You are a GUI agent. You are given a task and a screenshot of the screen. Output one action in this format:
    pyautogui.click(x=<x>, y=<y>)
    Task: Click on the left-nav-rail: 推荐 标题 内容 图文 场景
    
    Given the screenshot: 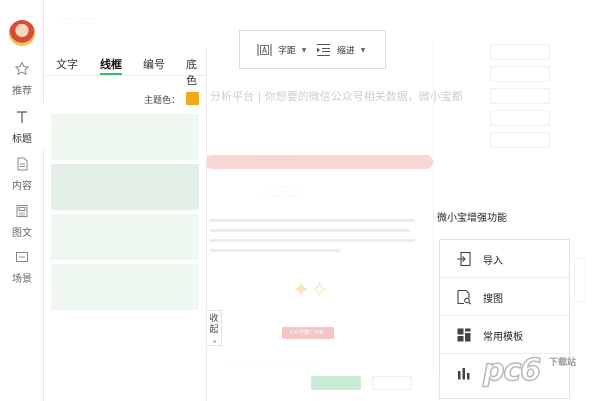 What is the action you would take?
    pyautogui.click(x=22, y=200)
    